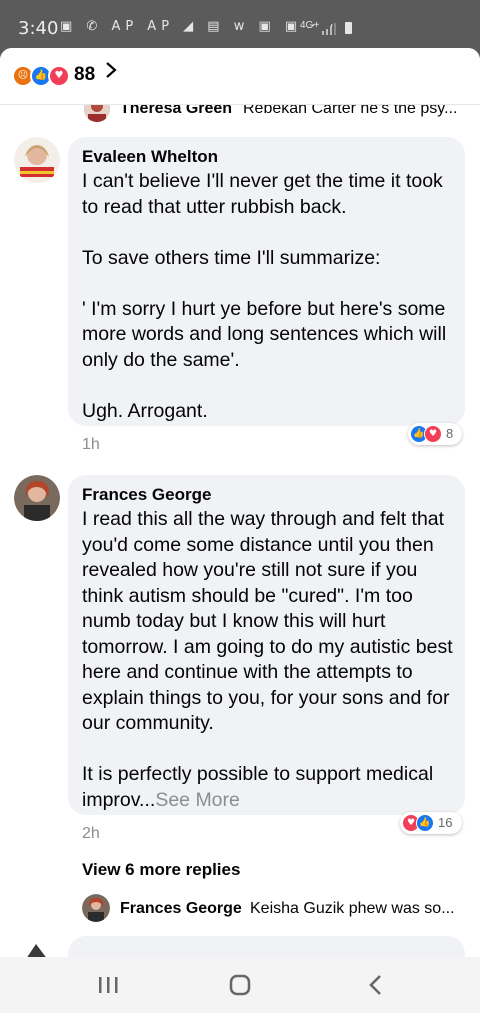  What do you see at coordinates (91, 444) in the screenshot?
I see `comment-time: 1h` at bounding box center [91, 444].